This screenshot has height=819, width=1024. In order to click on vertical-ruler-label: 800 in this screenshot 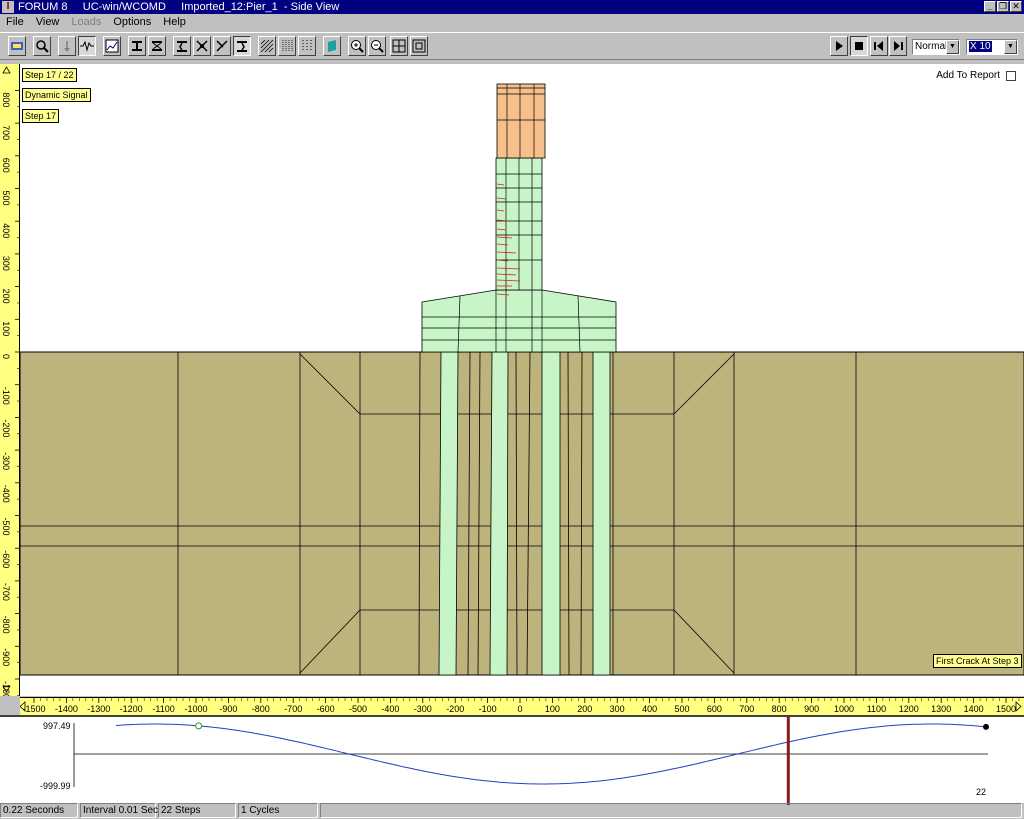, I will do `click(6, 99)`.